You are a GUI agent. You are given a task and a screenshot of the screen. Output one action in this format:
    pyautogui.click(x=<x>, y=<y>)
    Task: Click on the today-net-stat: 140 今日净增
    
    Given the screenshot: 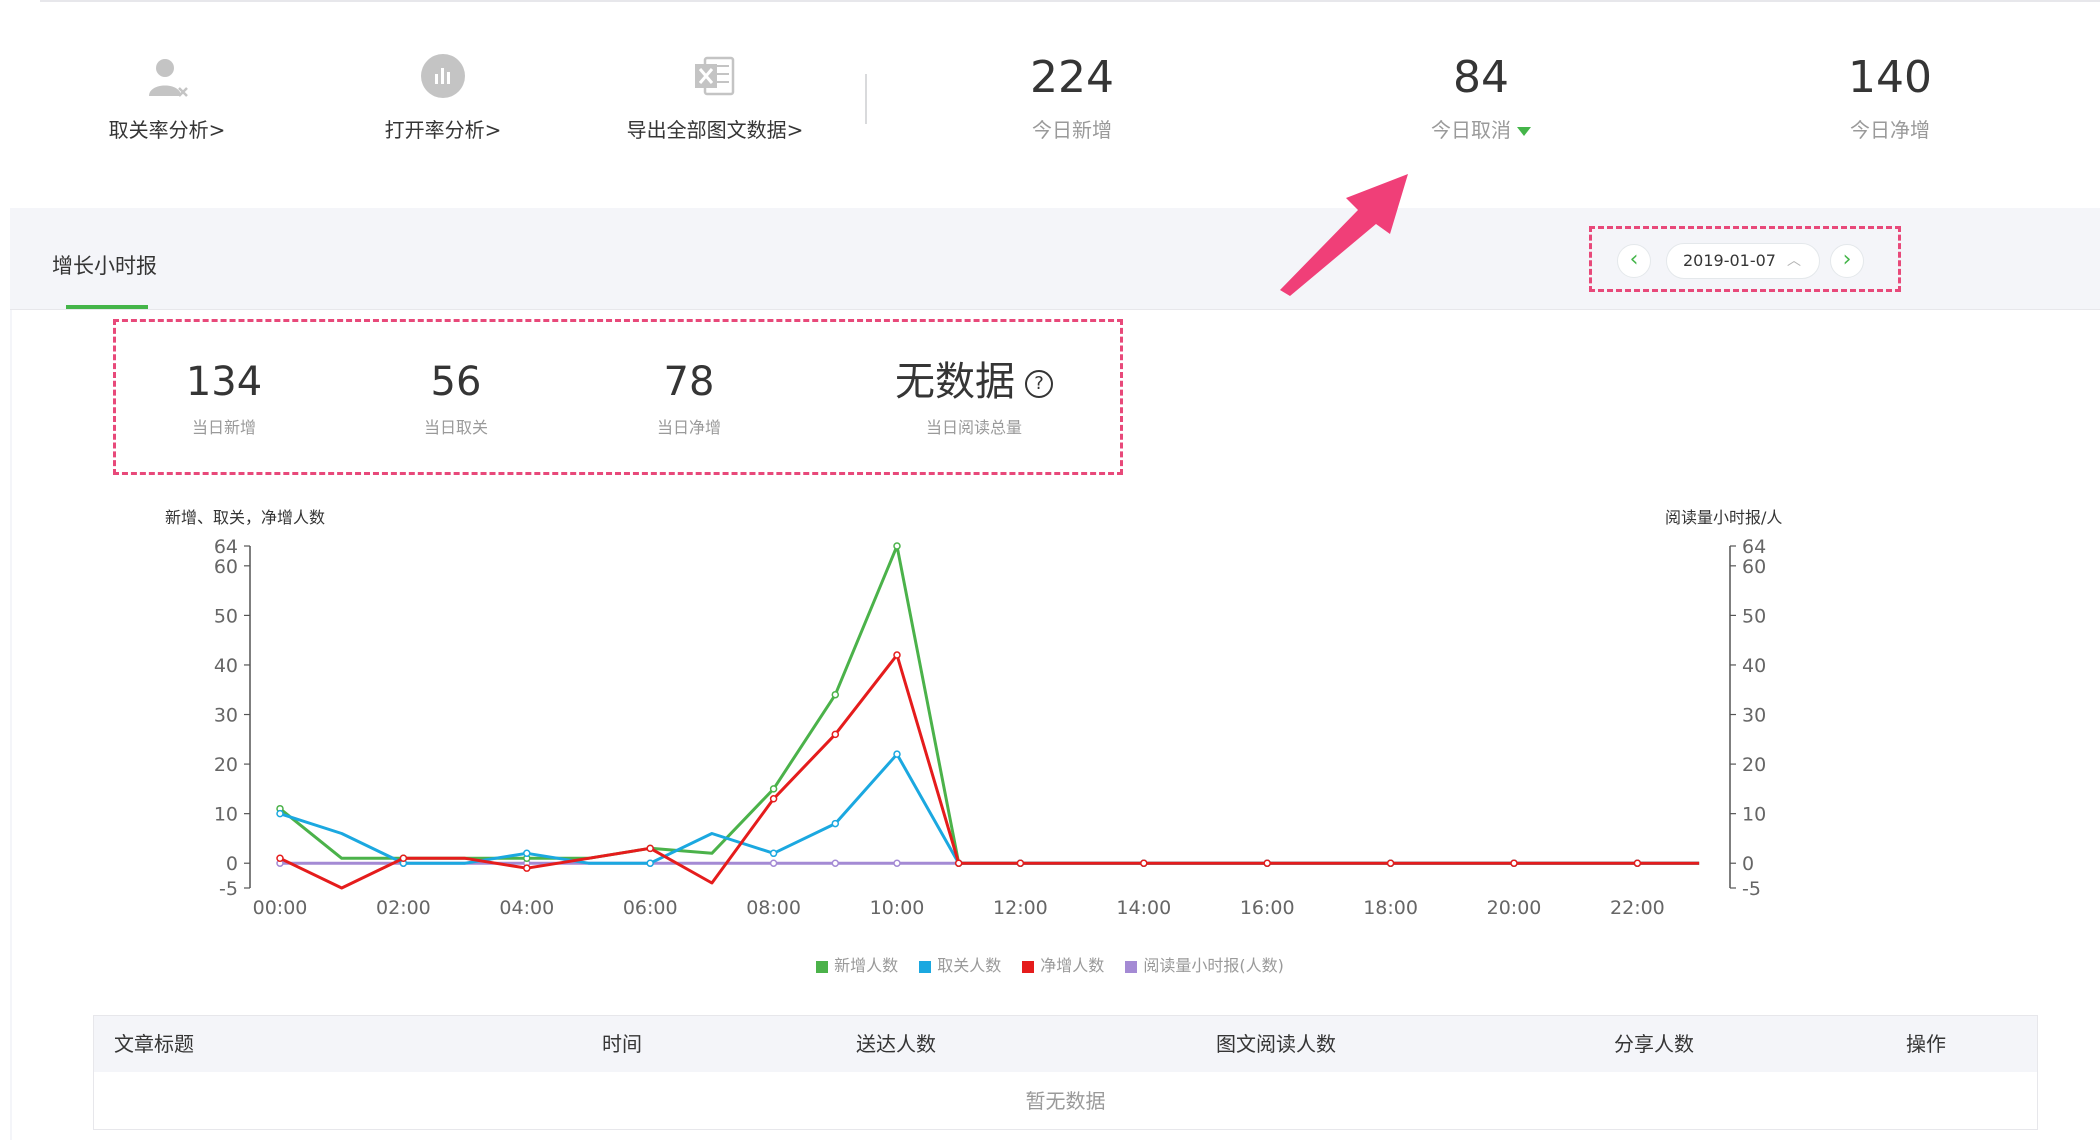 What is the action you would take?
    pyautogui.click(x=1890, y=96)
    